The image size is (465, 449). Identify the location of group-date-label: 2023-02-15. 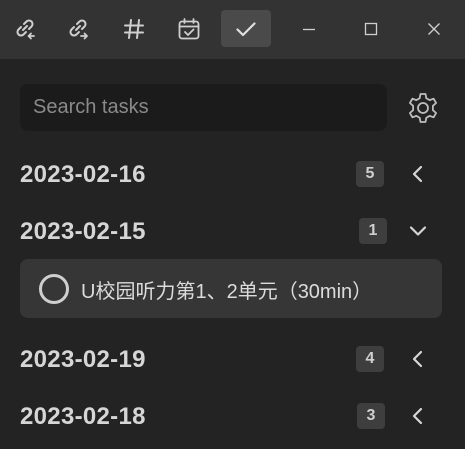
(83, 231).